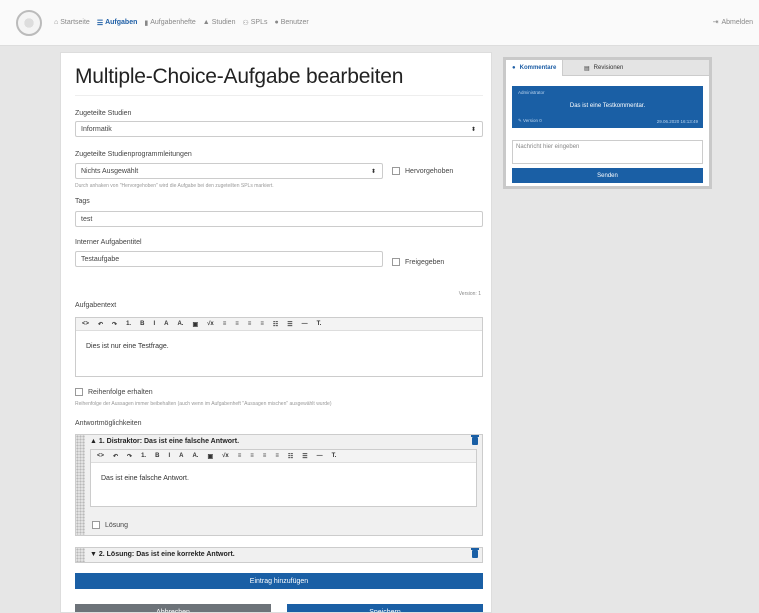 The image size is (759, 613). Describe the element at coordinates (229, 171) in the screenshot. I see `spl-select: Nichts Ausgewählt ⬍` at that location.